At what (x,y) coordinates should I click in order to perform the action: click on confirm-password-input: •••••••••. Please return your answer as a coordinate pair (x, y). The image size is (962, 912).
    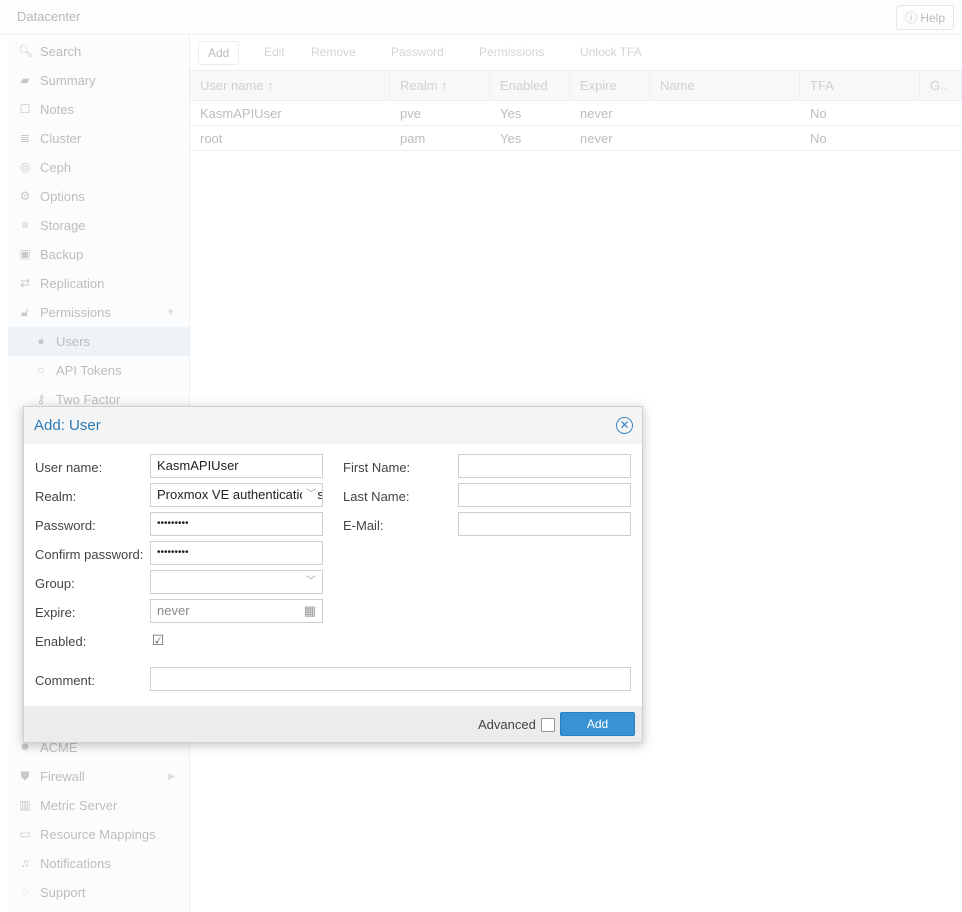
    Looking at the image, I should click on (236, 553).